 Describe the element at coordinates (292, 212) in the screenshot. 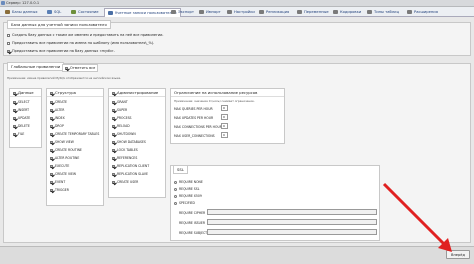

I see `ssl-cipher-input` at that location.